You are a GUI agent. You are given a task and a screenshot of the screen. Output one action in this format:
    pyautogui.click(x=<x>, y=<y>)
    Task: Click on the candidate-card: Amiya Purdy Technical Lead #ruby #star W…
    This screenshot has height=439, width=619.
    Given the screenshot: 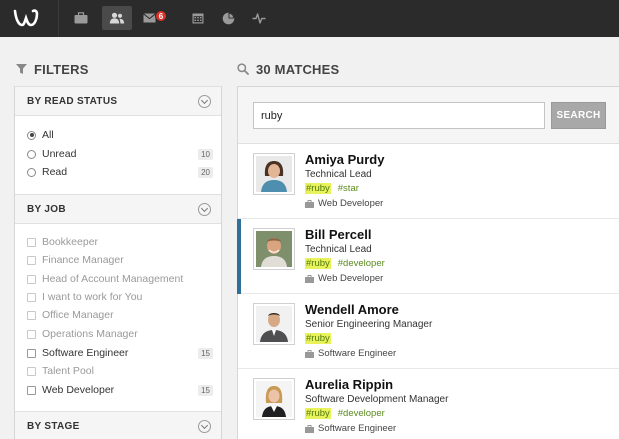 What is the action you would take?
    pyautogui.click(x=428, y=181)
    